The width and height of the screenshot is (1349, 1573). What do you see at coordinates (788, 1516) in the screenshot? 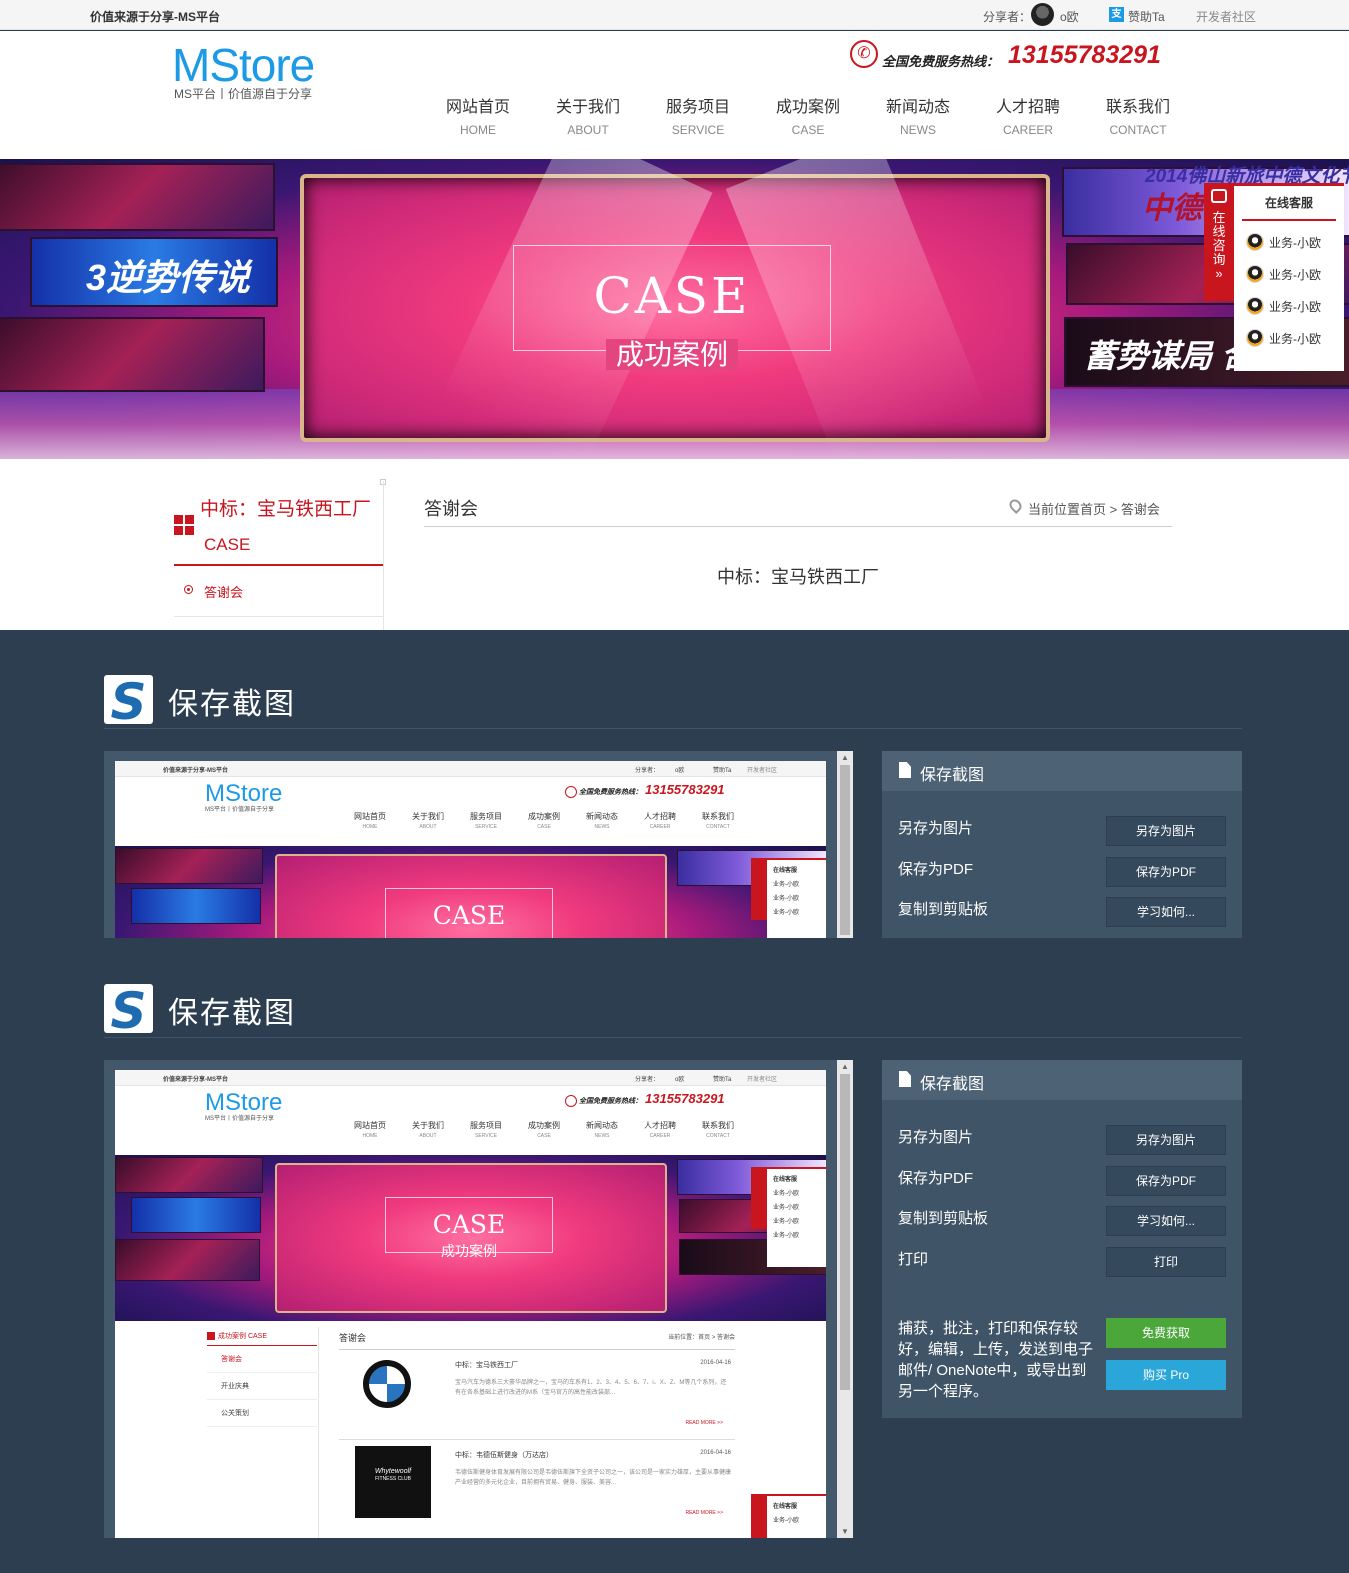
I see `mini-service-bottom: 在线客服 业务-小欧` at bounding box center [788, 1516].